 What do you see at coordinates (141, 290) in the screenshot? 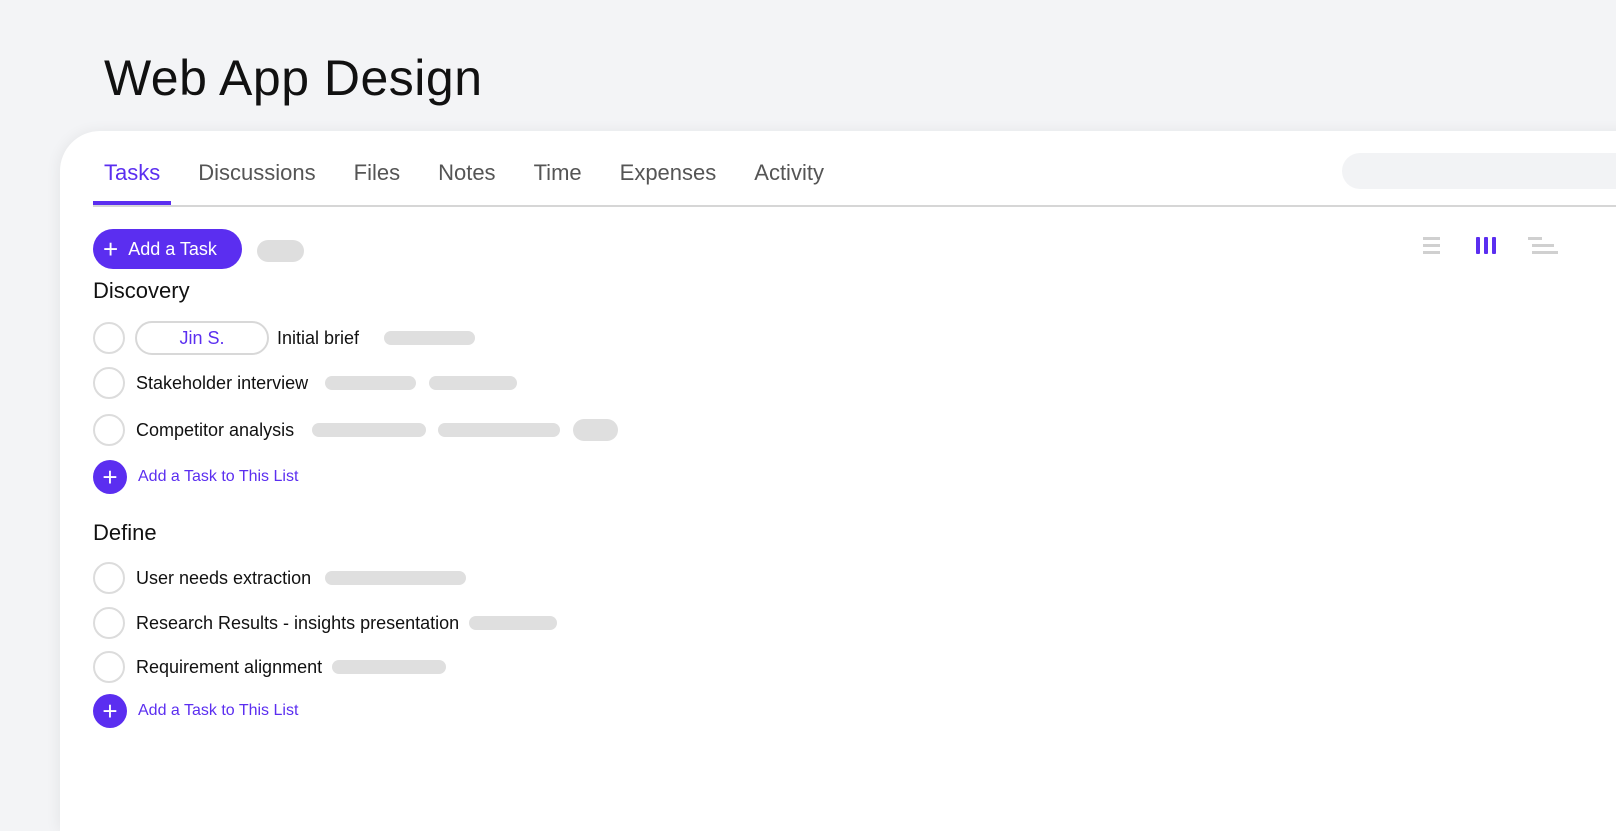
I see `list-title-discovery: Discovery` at bounding box center [141, 290].